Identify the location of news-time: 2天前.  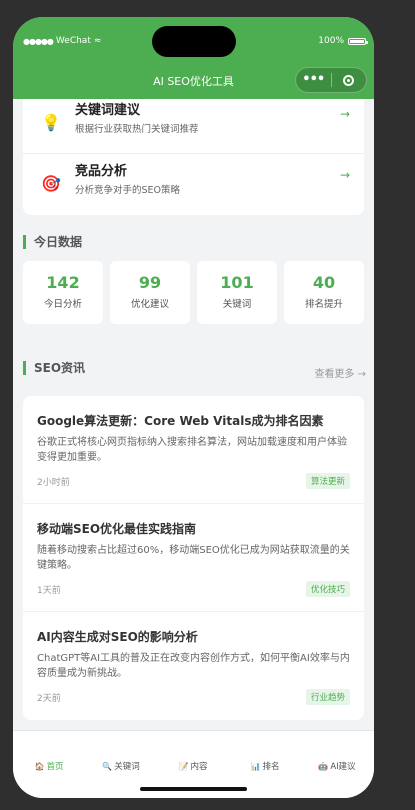
(49, 699).